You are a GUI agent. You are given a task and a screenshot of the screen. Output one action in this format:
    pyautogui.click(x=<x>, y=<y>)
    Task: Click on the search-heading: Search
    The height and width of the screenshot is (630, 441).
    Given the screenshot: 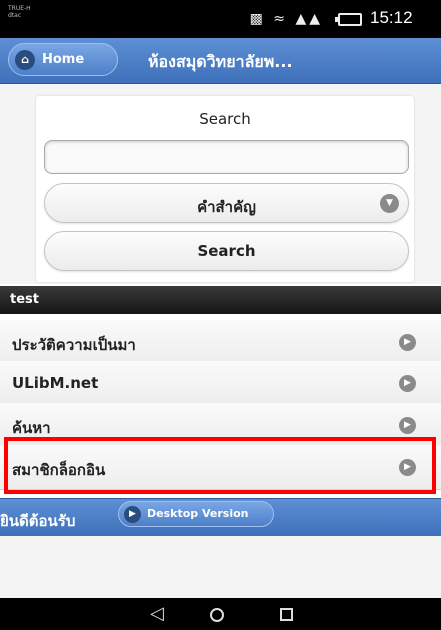 What is the action you would take?
    pyautogui.click(x=225, y=119)
    